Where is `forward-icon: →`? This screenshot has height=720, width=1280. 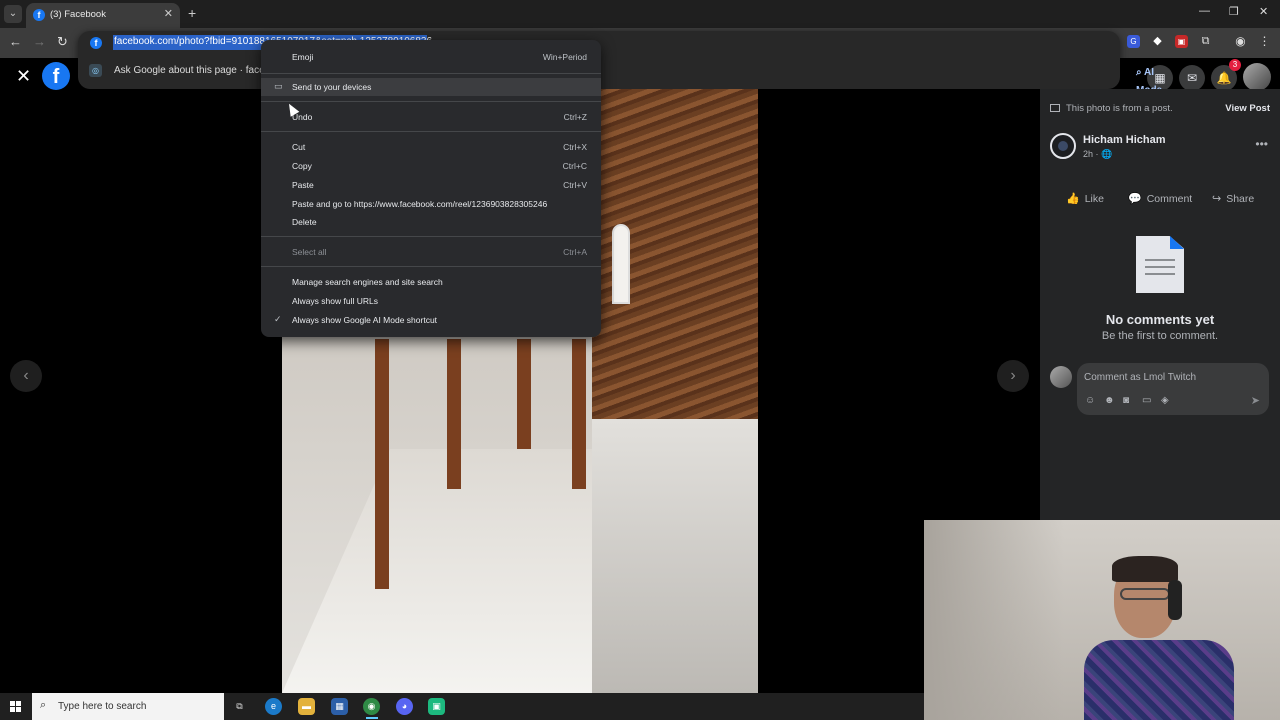 forward-icon: → is located at coordinates (39, 41).